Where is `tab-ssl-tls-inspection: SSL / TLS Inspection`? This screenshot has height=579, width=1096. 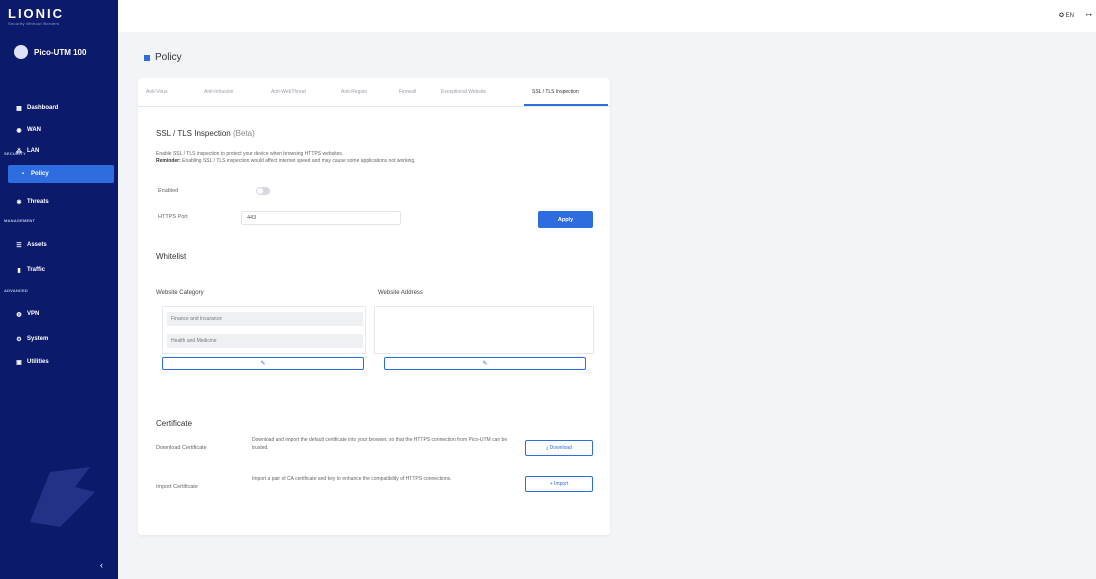
tab-ssl-tls-inspection: SSL / TLS Inspection is located at coordinates (555, 92).